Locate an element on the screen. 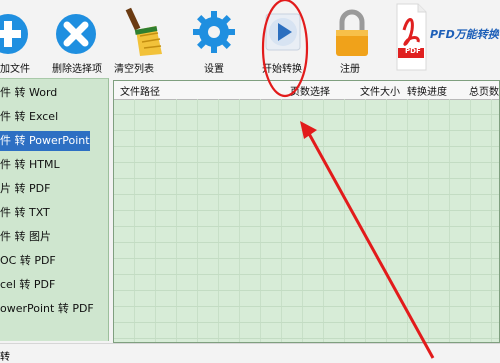 The width and height of the screenshot is (500, 363). settings-button: 设置 is located at coordinates (215, 39).